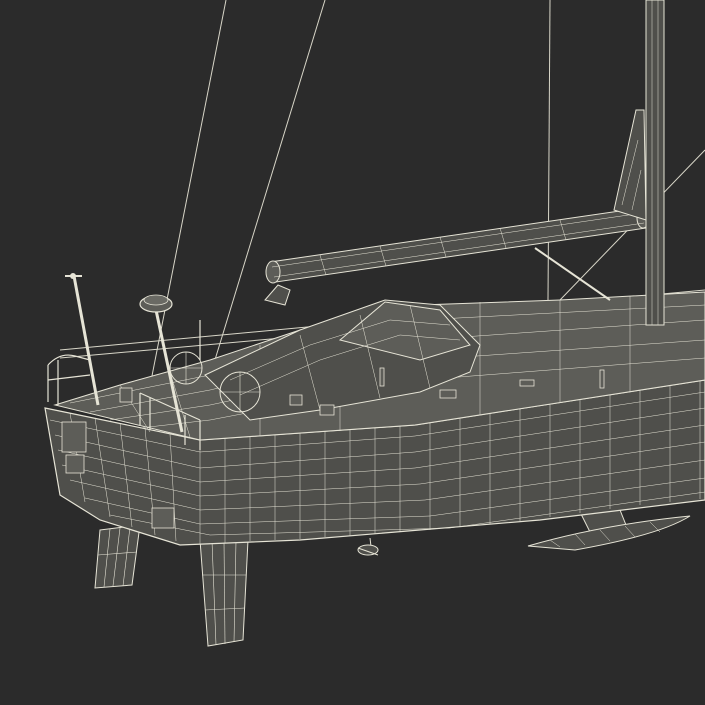  Describe the element at coordinates (117, 556) in the screenshot. I see `rudder-port` at that location.